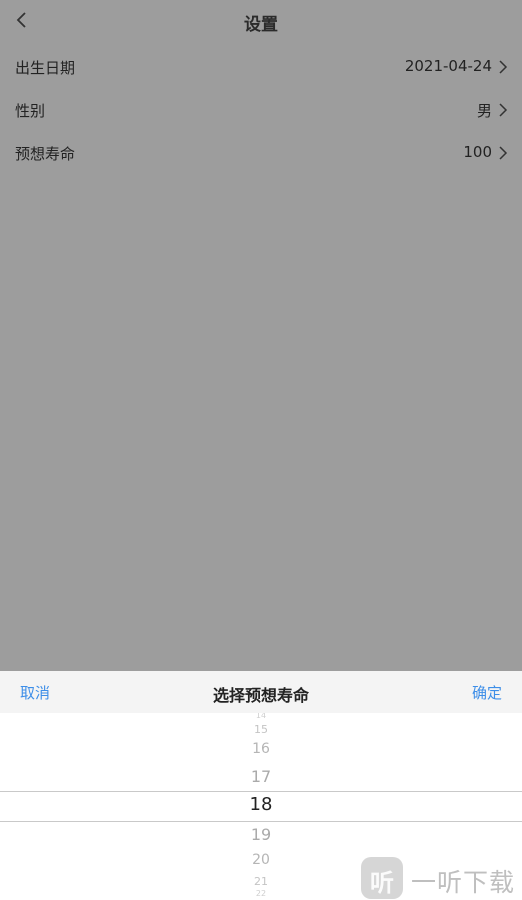 The height and width of the screenshot is (900, 522). I want to click on confirm-button: 确定, so click(487, 692).